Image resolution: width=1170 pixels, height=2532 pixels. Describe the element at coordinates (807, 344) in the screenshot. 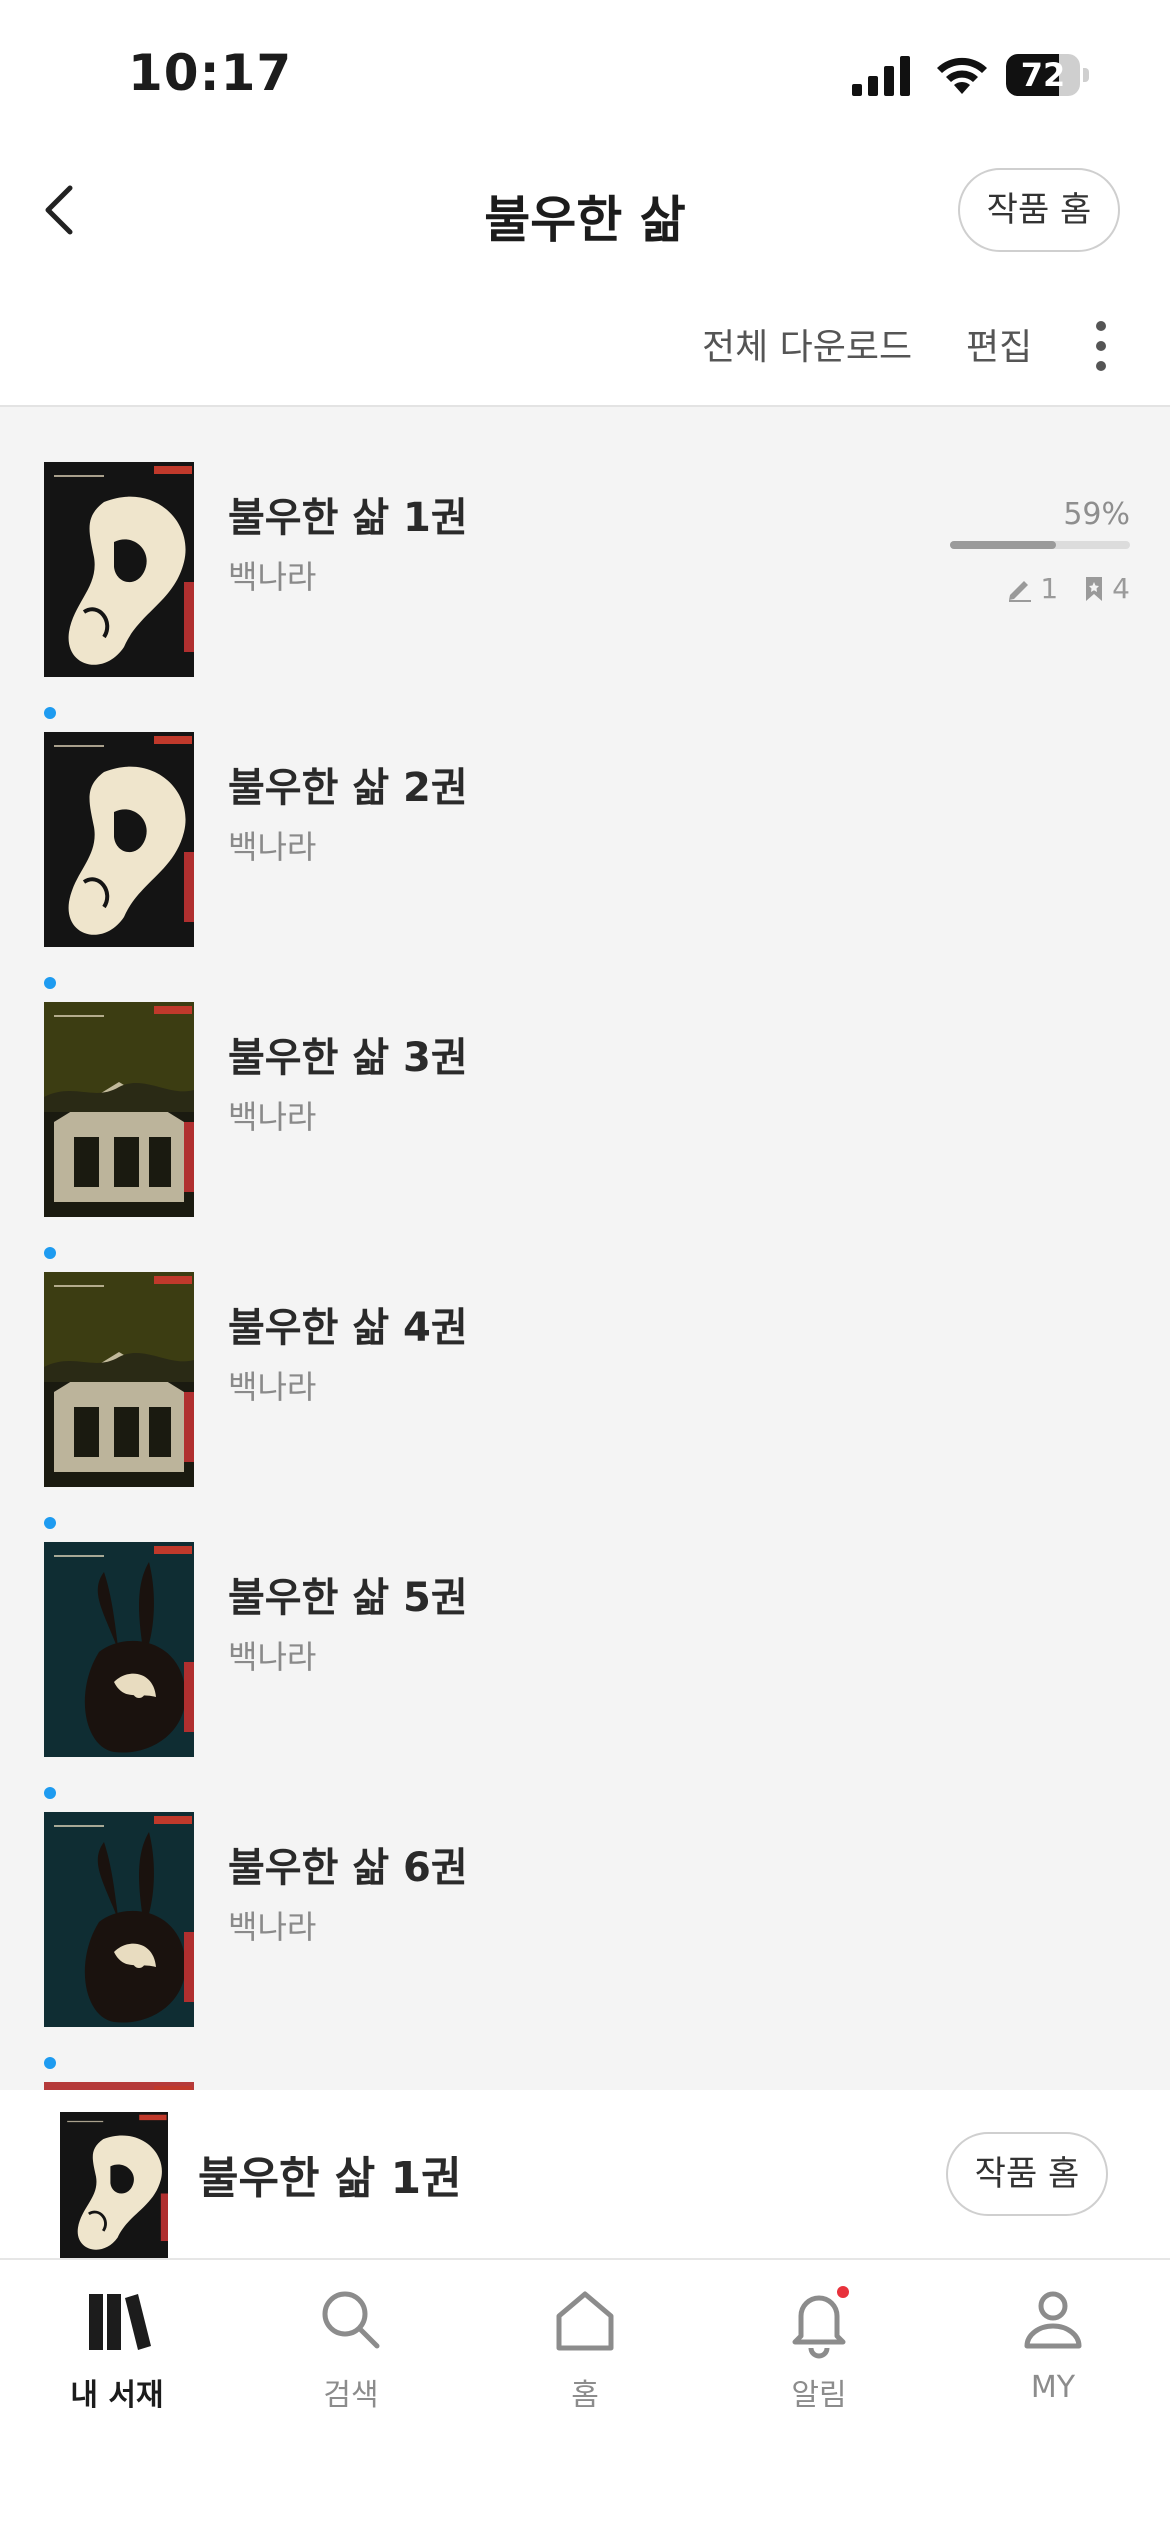

I see `download-all-button: 전체 다운로드` at that location.